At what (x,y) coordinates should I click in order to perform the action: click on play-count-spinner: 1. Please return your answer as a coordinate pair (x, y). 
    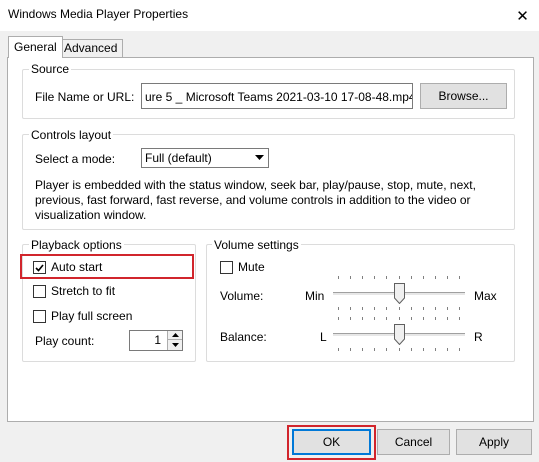
    Looking at the image, I should click on (156, 340).